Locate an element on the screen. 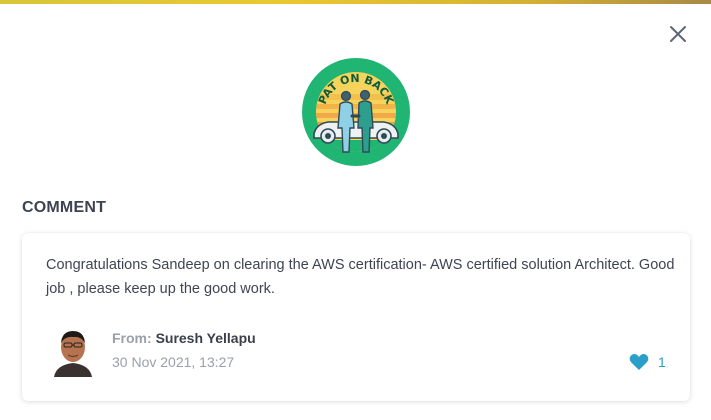 The image size is (711, 420). pat-on-back-badge-icon: PAT ON BACK is located at coordinates (356, 112).